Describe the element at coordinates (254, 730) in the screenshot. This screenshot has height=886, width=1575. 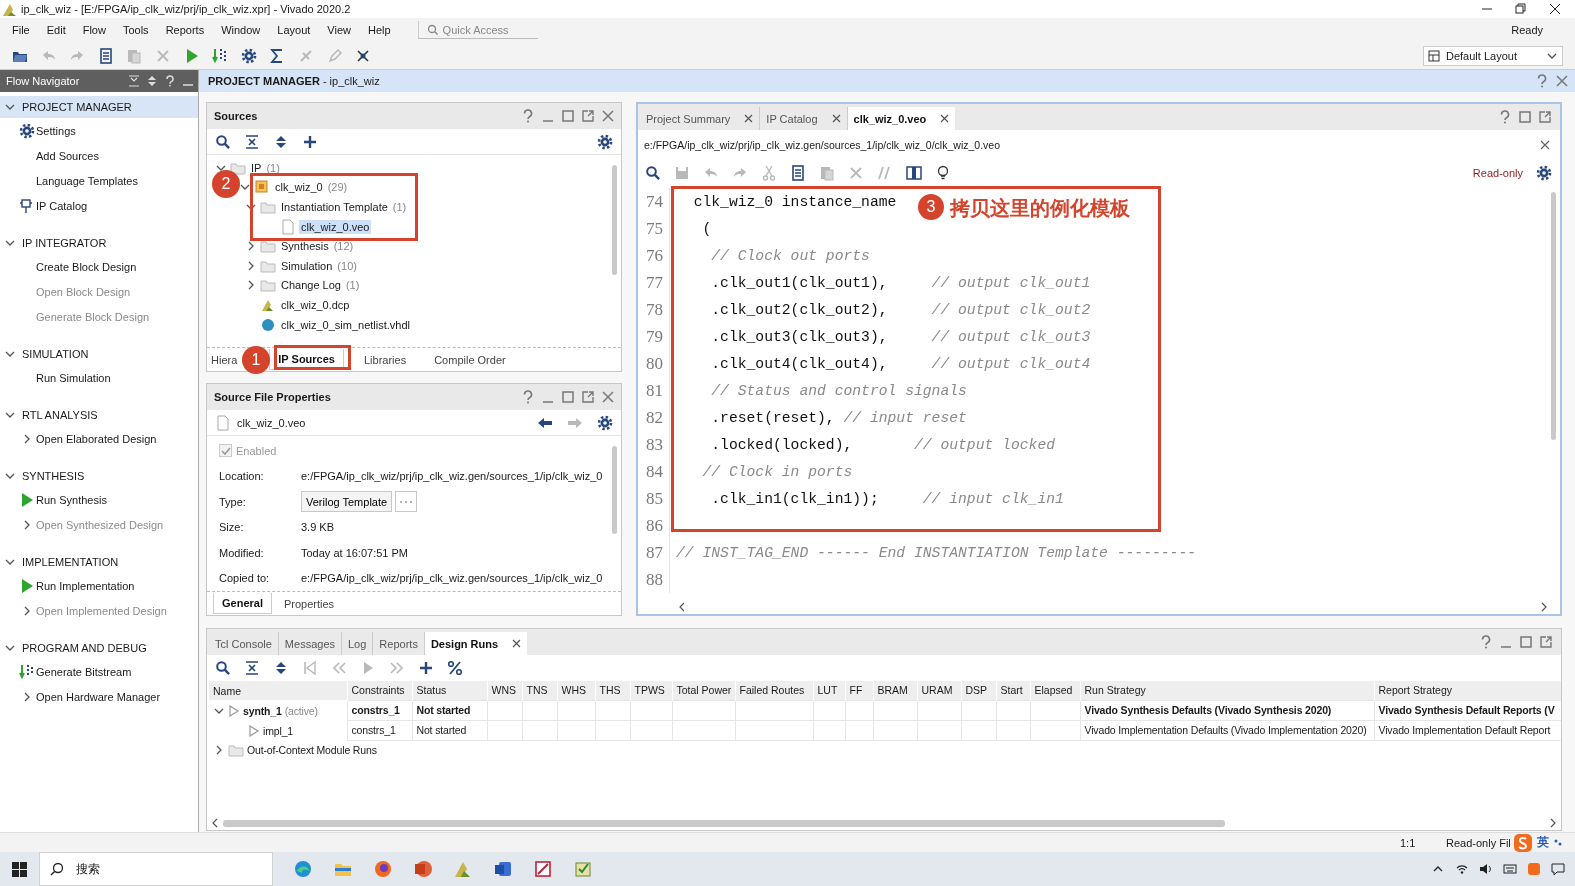
I see `run-icon` at that location.